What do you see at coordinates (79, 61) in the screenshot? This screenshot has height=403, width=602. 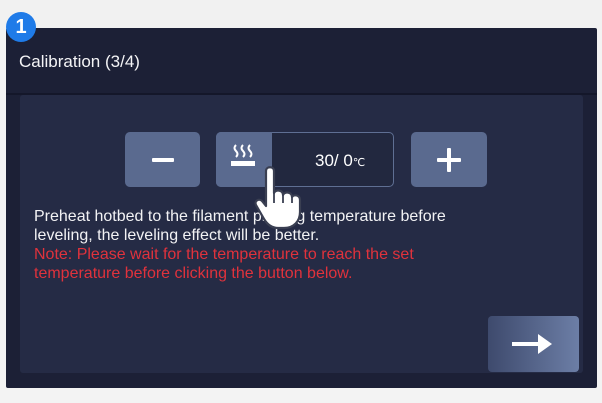 I see `page-title: Calibration (3/4)` at bounding box center [79, 61].